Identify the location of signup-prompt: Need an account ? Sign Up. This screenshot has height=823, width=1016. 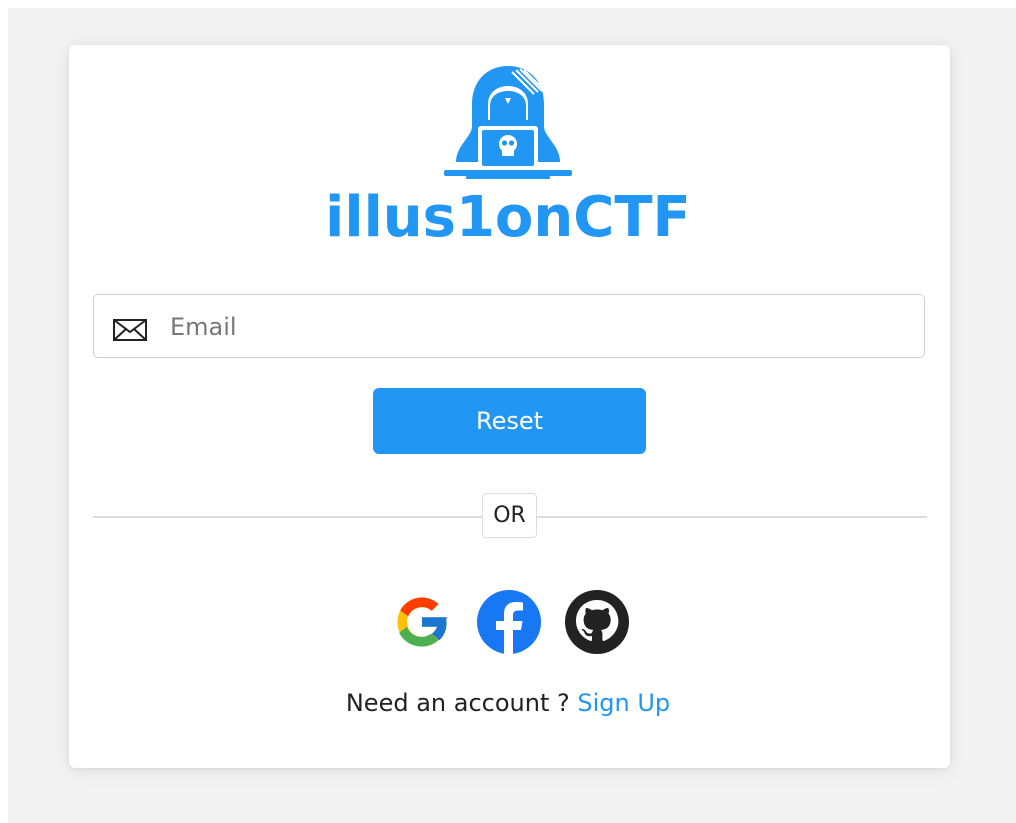
(508, 703).